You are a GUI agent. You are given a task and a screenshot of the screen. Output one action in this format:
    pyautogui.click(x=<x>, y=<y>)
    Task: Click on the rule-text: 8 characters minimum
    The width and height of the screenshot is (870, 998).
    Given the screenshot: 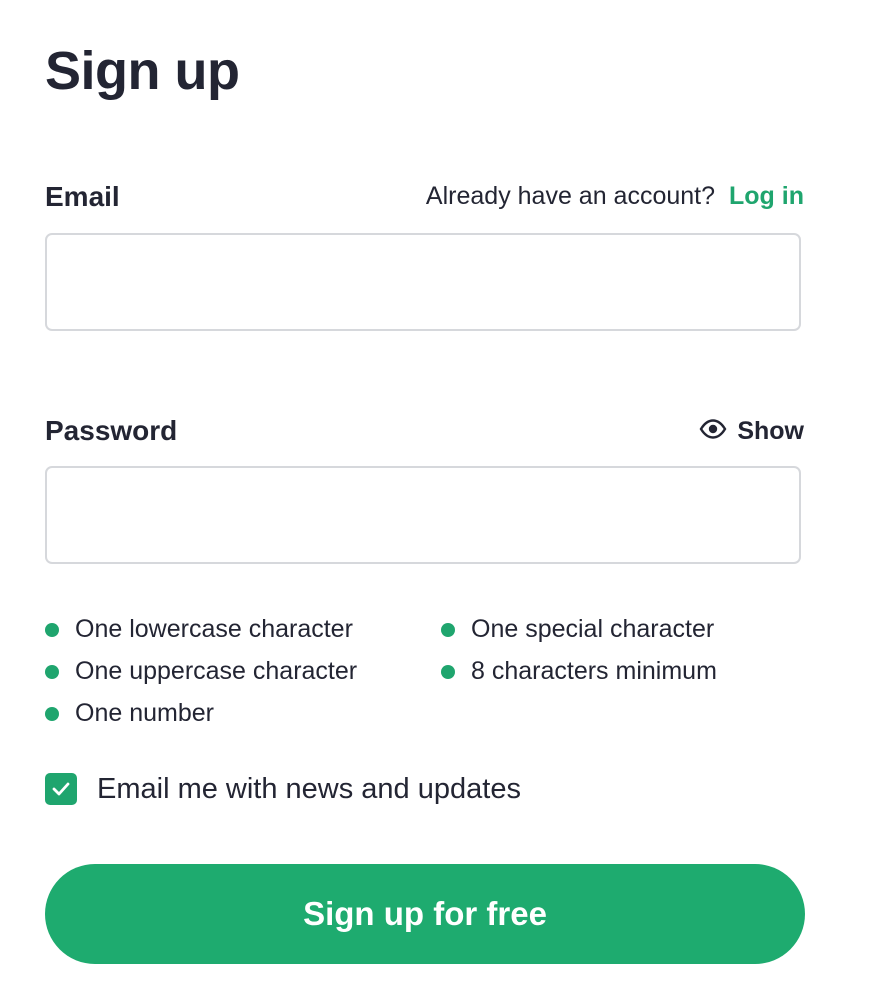 What is the action you would take?
    pyautogui.click(x=594, y=671)
    